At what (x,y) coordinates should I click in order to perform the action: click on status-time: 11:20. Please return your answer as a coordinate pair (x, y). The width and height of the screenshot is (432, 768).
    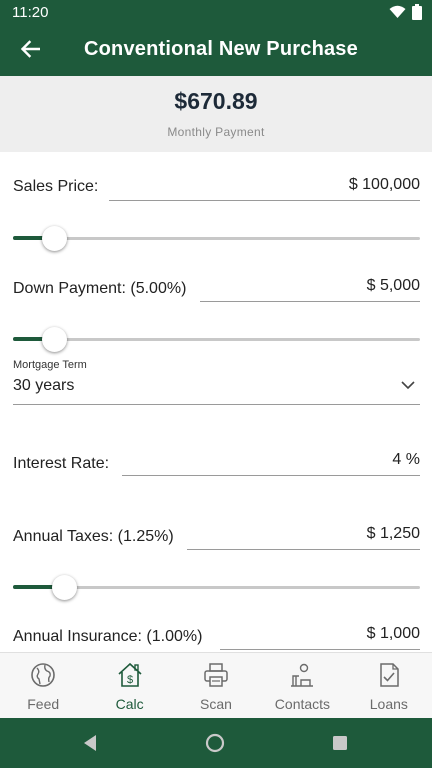
    Looking at the image, I should click on (30, 12).